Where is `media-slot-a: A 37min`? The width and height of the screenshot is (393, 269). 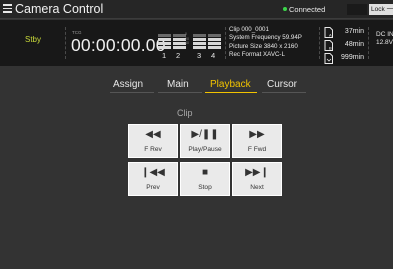
media-slot-a: A 37min is located at coordinates (344, 33).